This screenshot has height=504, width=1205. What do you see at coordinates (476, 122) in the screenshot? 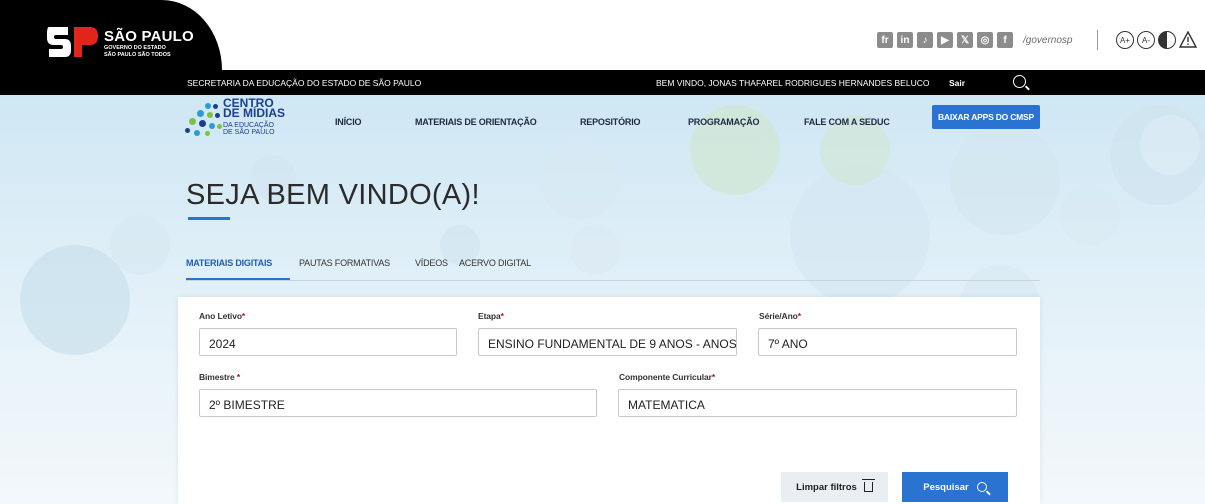
I see `nav-materiais-orientacao: MATERIAIS DE ORIENTAÇÃO` at bounding box center [476, 122].